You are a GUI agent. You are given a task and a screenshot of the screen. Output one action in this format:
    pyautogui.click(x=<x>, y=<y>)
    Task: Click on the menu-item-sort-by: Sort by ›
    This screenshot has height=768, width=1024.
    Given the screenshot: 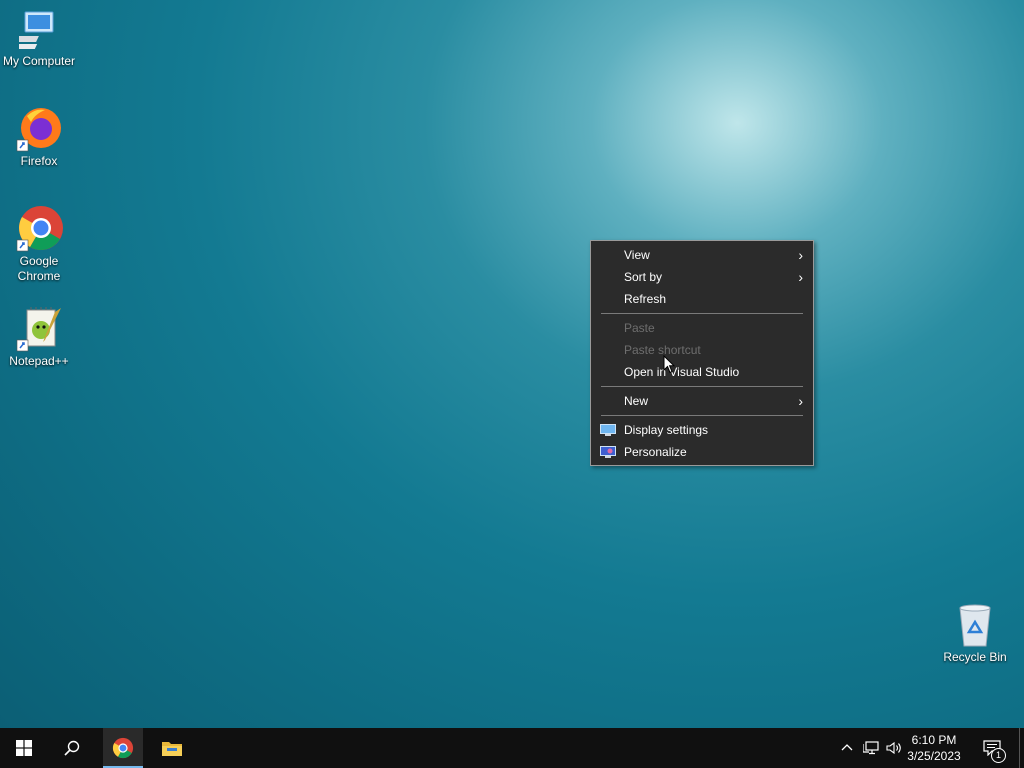 What is the action you would take?
    pyautogui.click(x=702, y=277)
    